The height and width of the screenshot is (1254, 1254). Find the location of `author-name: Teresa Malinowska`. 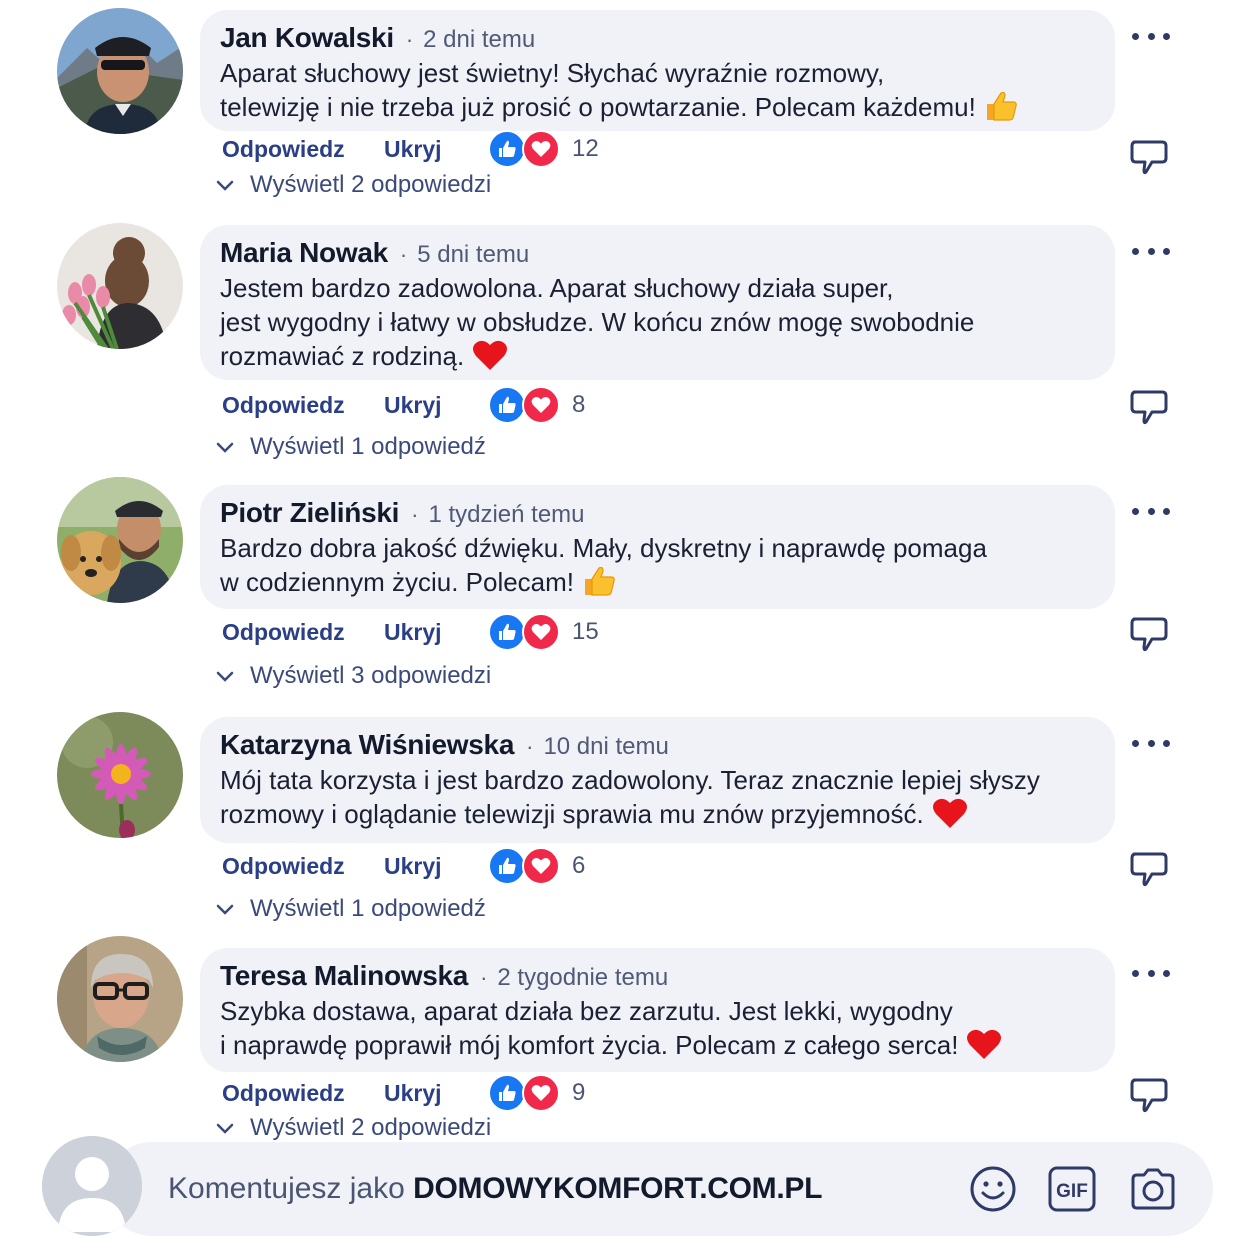

author-name: Teresa Malinowska is located at coordinates (344, 976).